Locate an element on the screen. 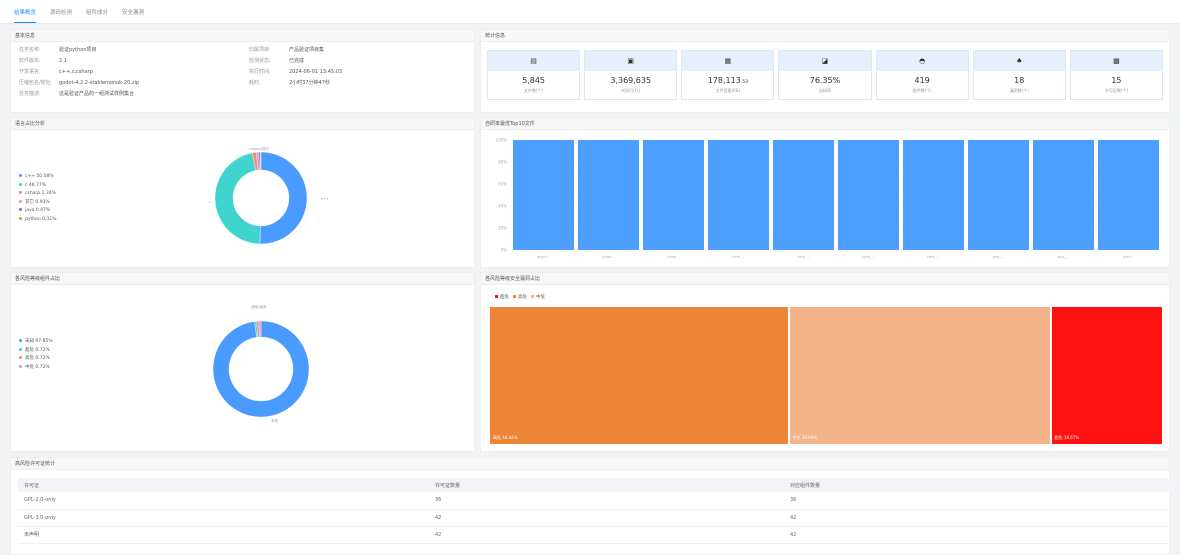 The height and width of the screenshot is (555, 1180). treemap-category: 高危 is located at coordinates (497, 437).